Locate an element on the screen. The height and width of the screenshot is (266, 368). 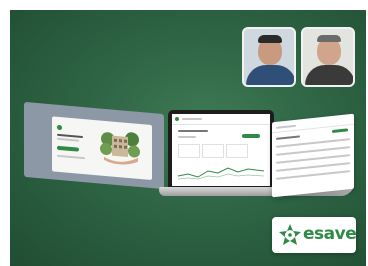
primary-button is located at coordinates (68, 148).